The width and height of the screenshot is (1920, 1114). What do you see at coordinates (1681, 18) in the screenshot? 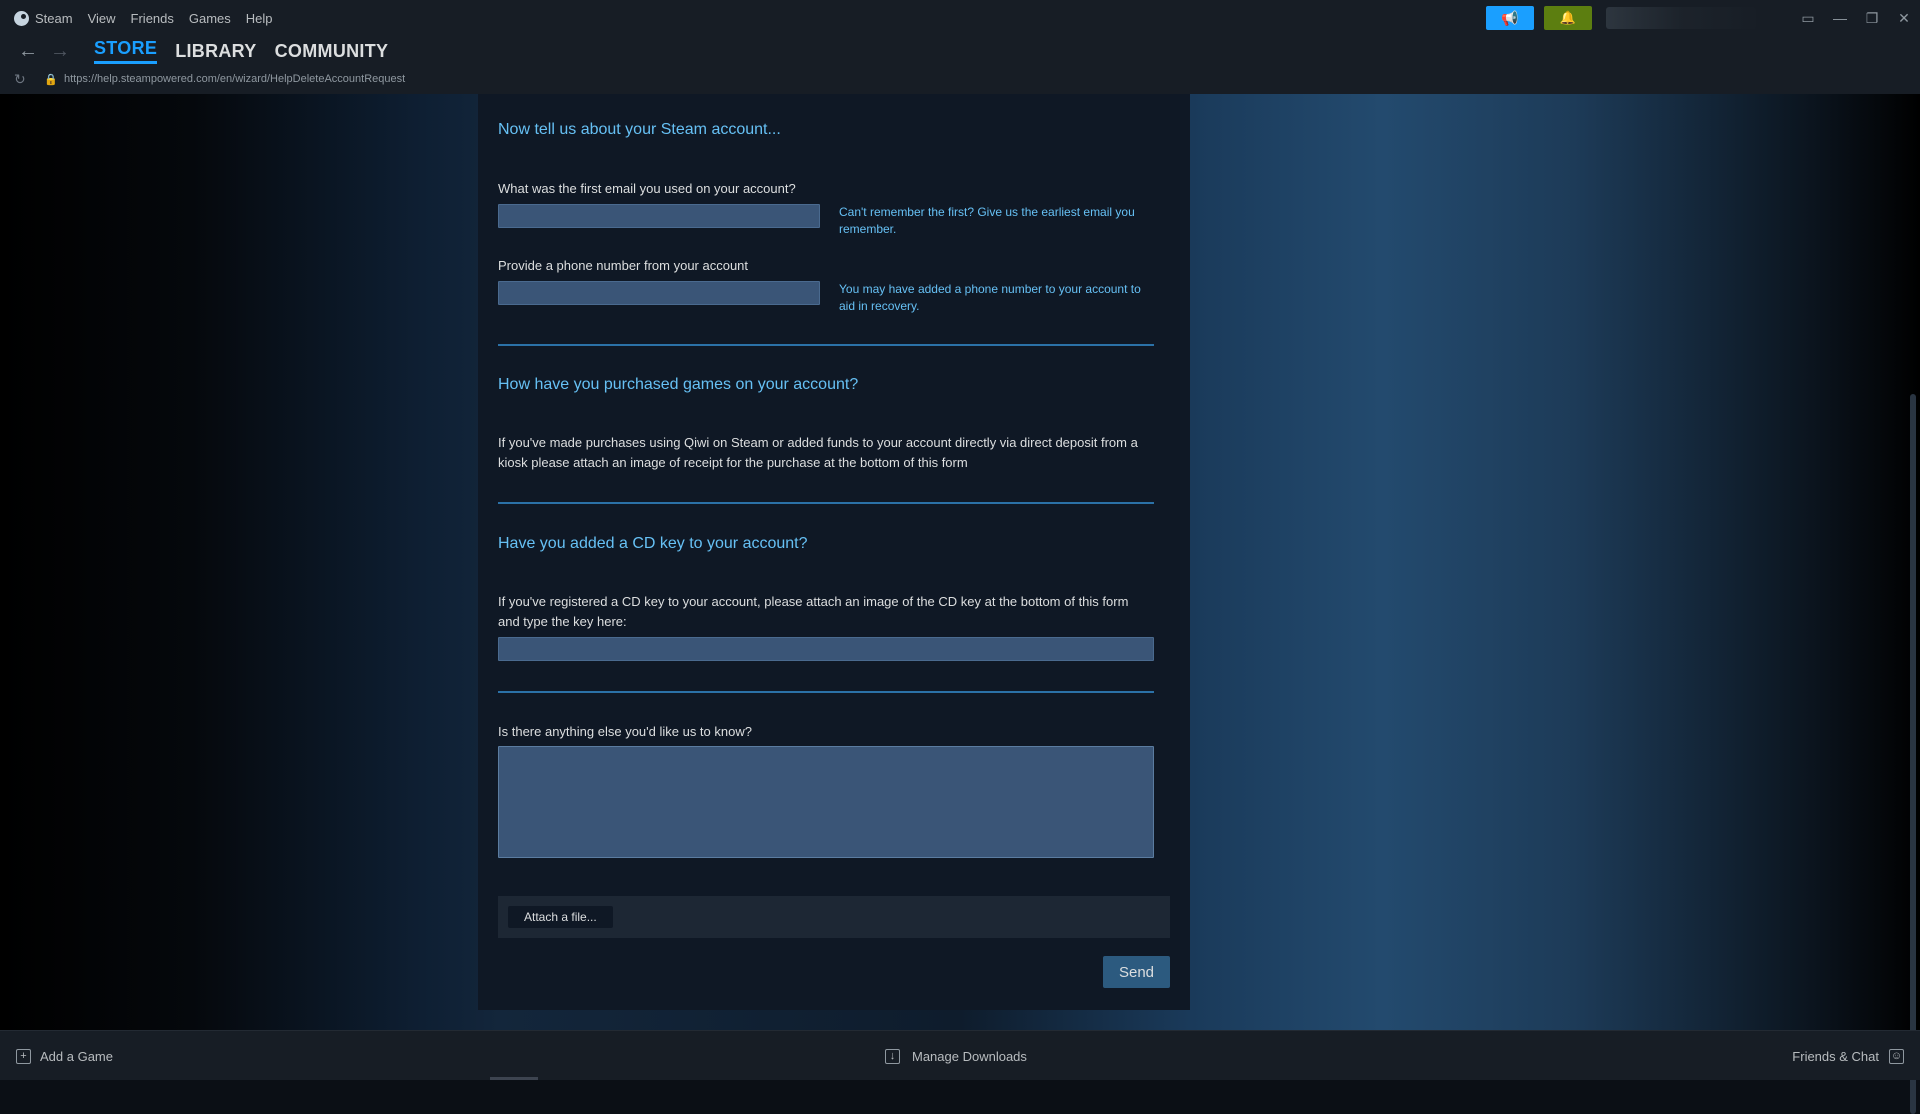
I see `account-menu` at bounding box center [1681, 18].